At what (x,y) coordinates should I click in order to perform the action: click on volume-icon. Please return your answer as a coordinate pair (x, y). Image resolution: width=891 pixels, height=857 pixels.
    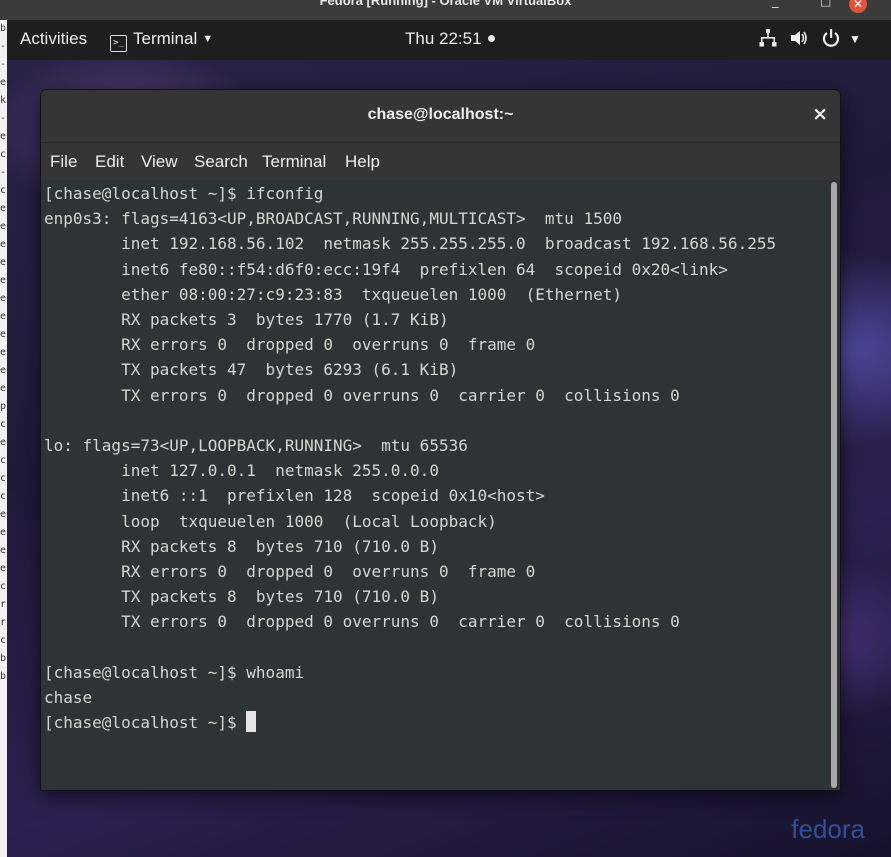
    Looking at the image, I should click on (799, 40).